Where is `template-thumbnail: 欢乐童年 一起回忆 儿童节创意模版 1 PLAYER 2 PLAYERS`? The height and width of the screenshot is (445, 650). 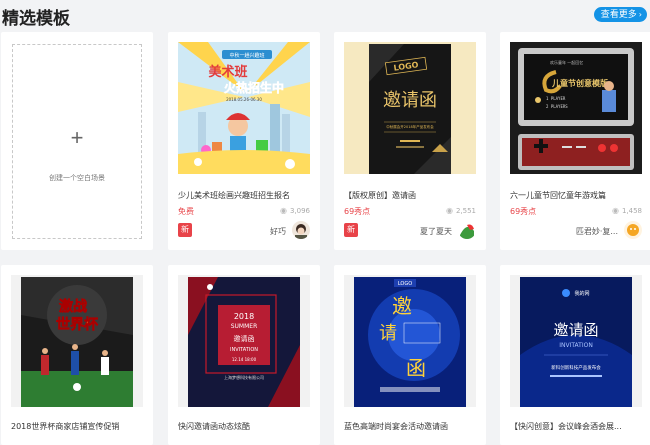 template-thumbnail: 欢乐童年 一起回忆 儿童节创意模版 1 PLAYER 2 PLAYERS is located at coordinates (576, 108).